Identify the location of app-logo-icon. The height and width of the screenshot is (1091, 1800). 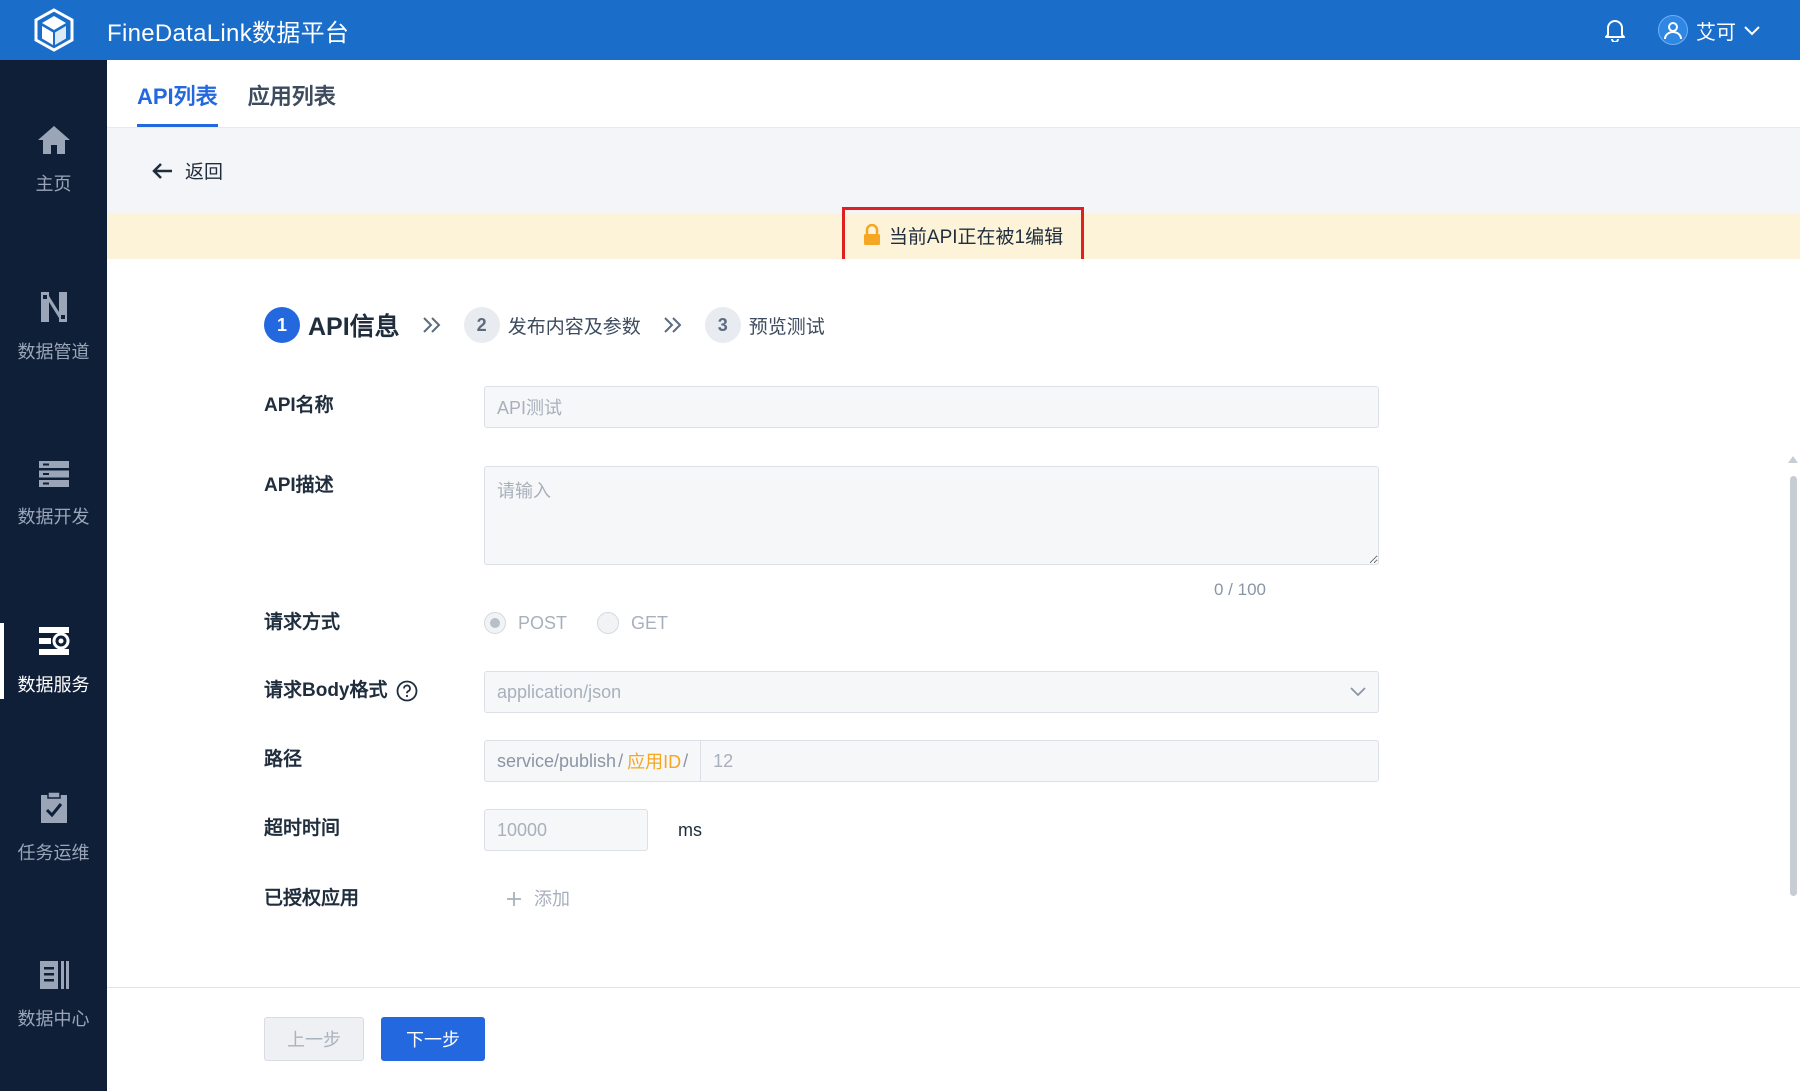
(53, 30).